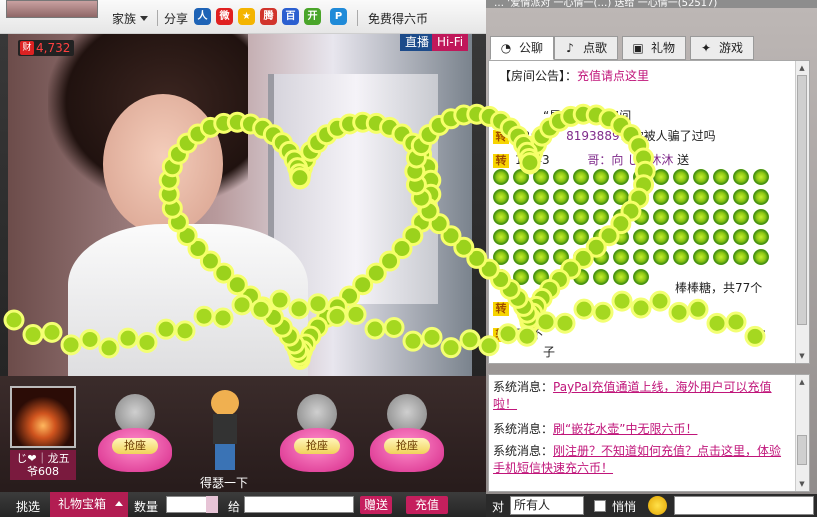  I want to click on seat-3: 抢座, so click(317, 442).